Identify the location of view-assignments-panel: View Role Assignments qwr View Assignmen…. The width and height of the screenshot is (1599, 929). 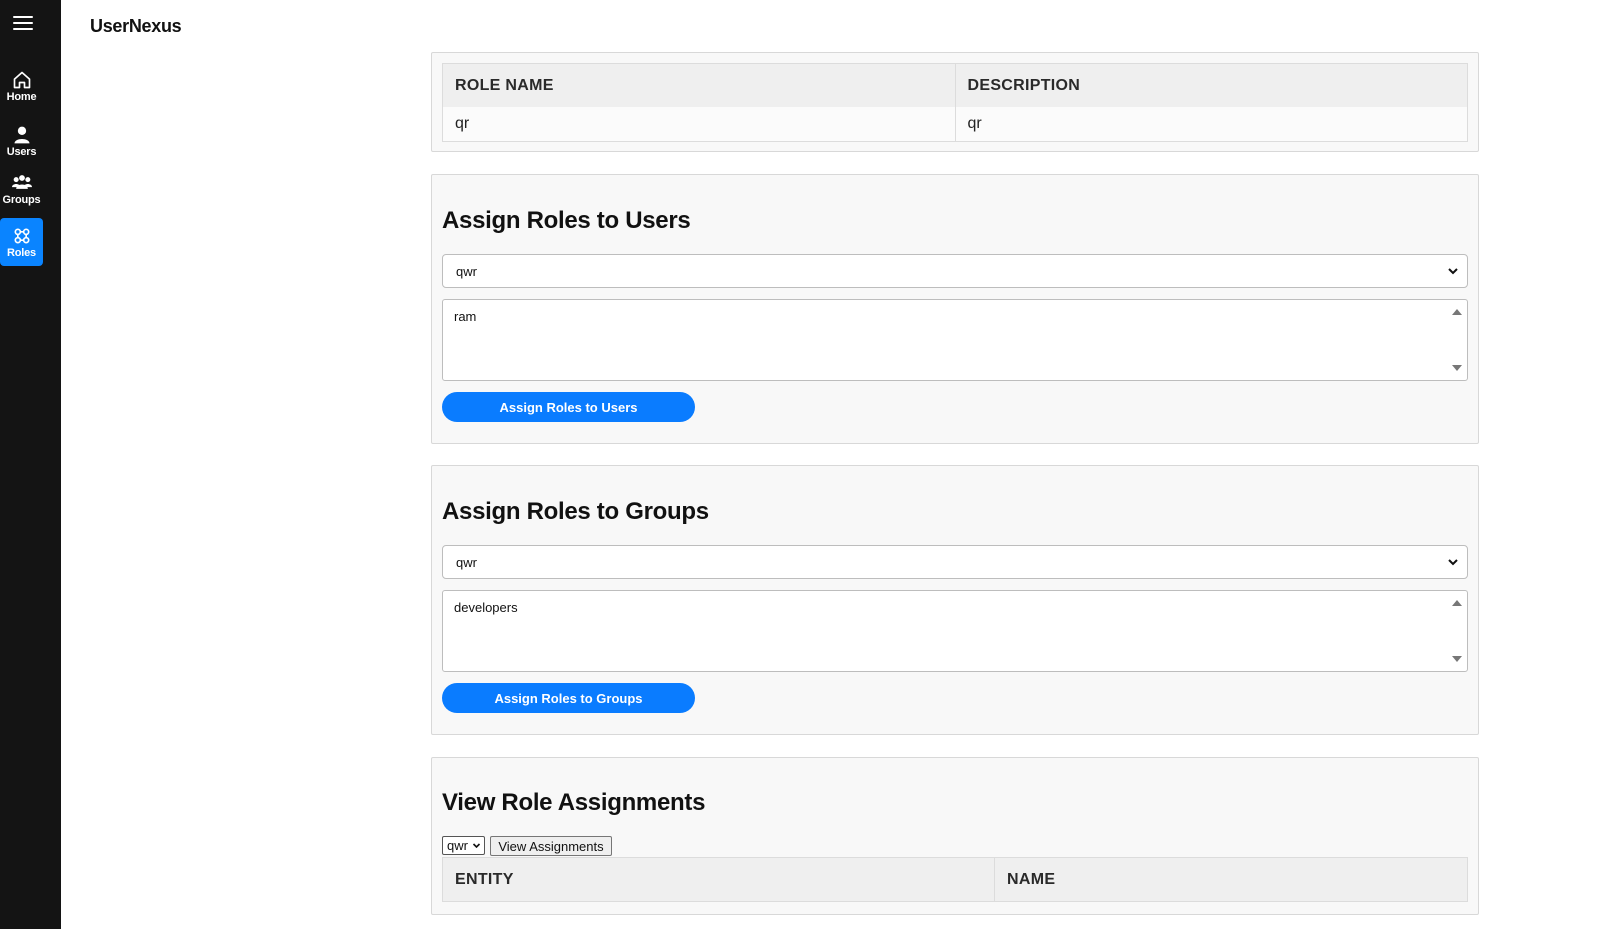
(955, 836).